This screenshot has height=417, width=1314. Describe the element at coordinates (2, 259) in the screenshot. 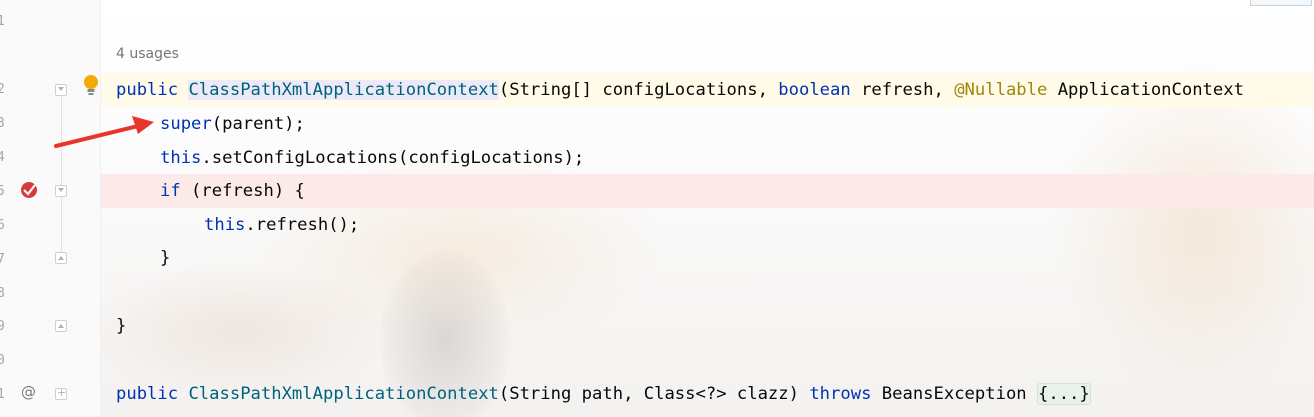

I see `line-number: 7` at that location.